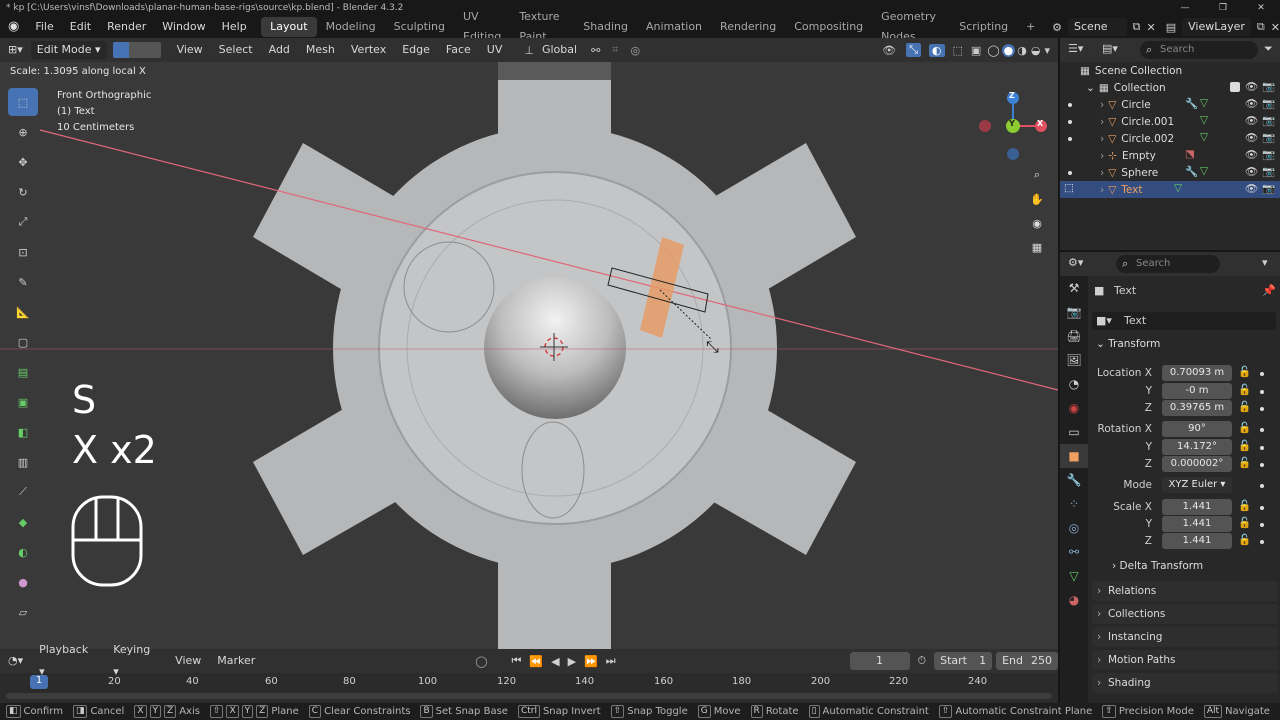 The width and height of the screenshot is (1280, 720). What do you see at coordinates (23, 102) in the screenshot?
I see `select-box-tool-icon: ⬚` at bounding box center [23, 102].